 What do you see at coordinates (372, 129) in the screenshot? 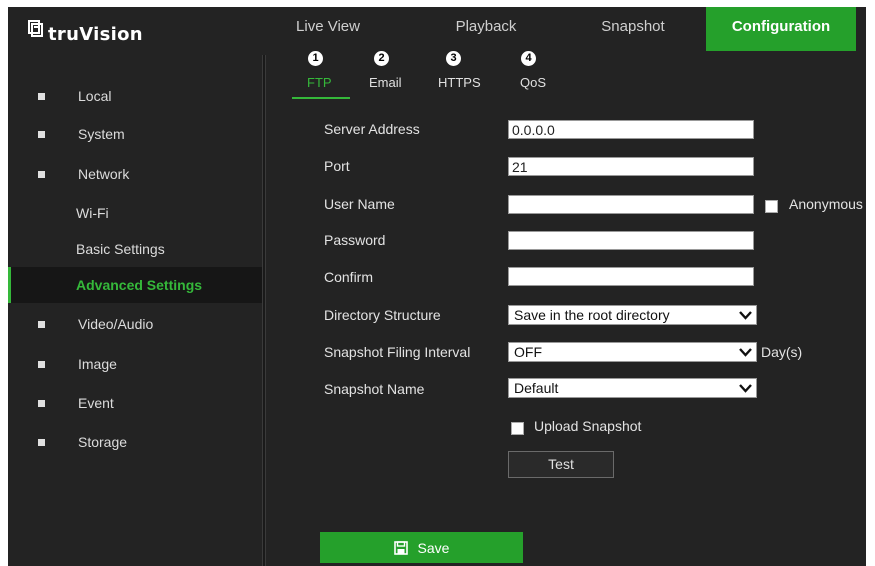
I see `server-address-label: Server Address` at bounding box center [372, 129].